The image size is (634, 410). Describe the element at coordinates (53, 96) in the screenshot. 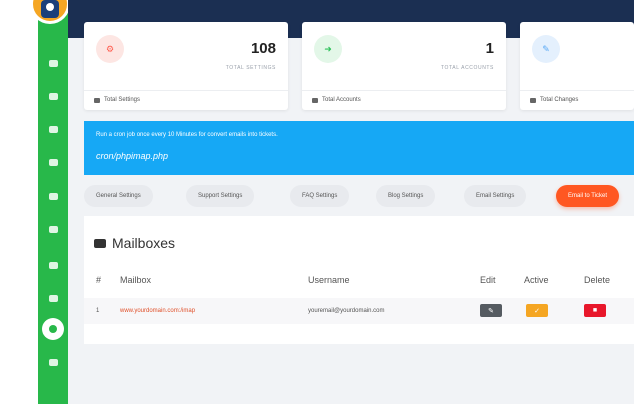

I see `mail-icon` at that location.